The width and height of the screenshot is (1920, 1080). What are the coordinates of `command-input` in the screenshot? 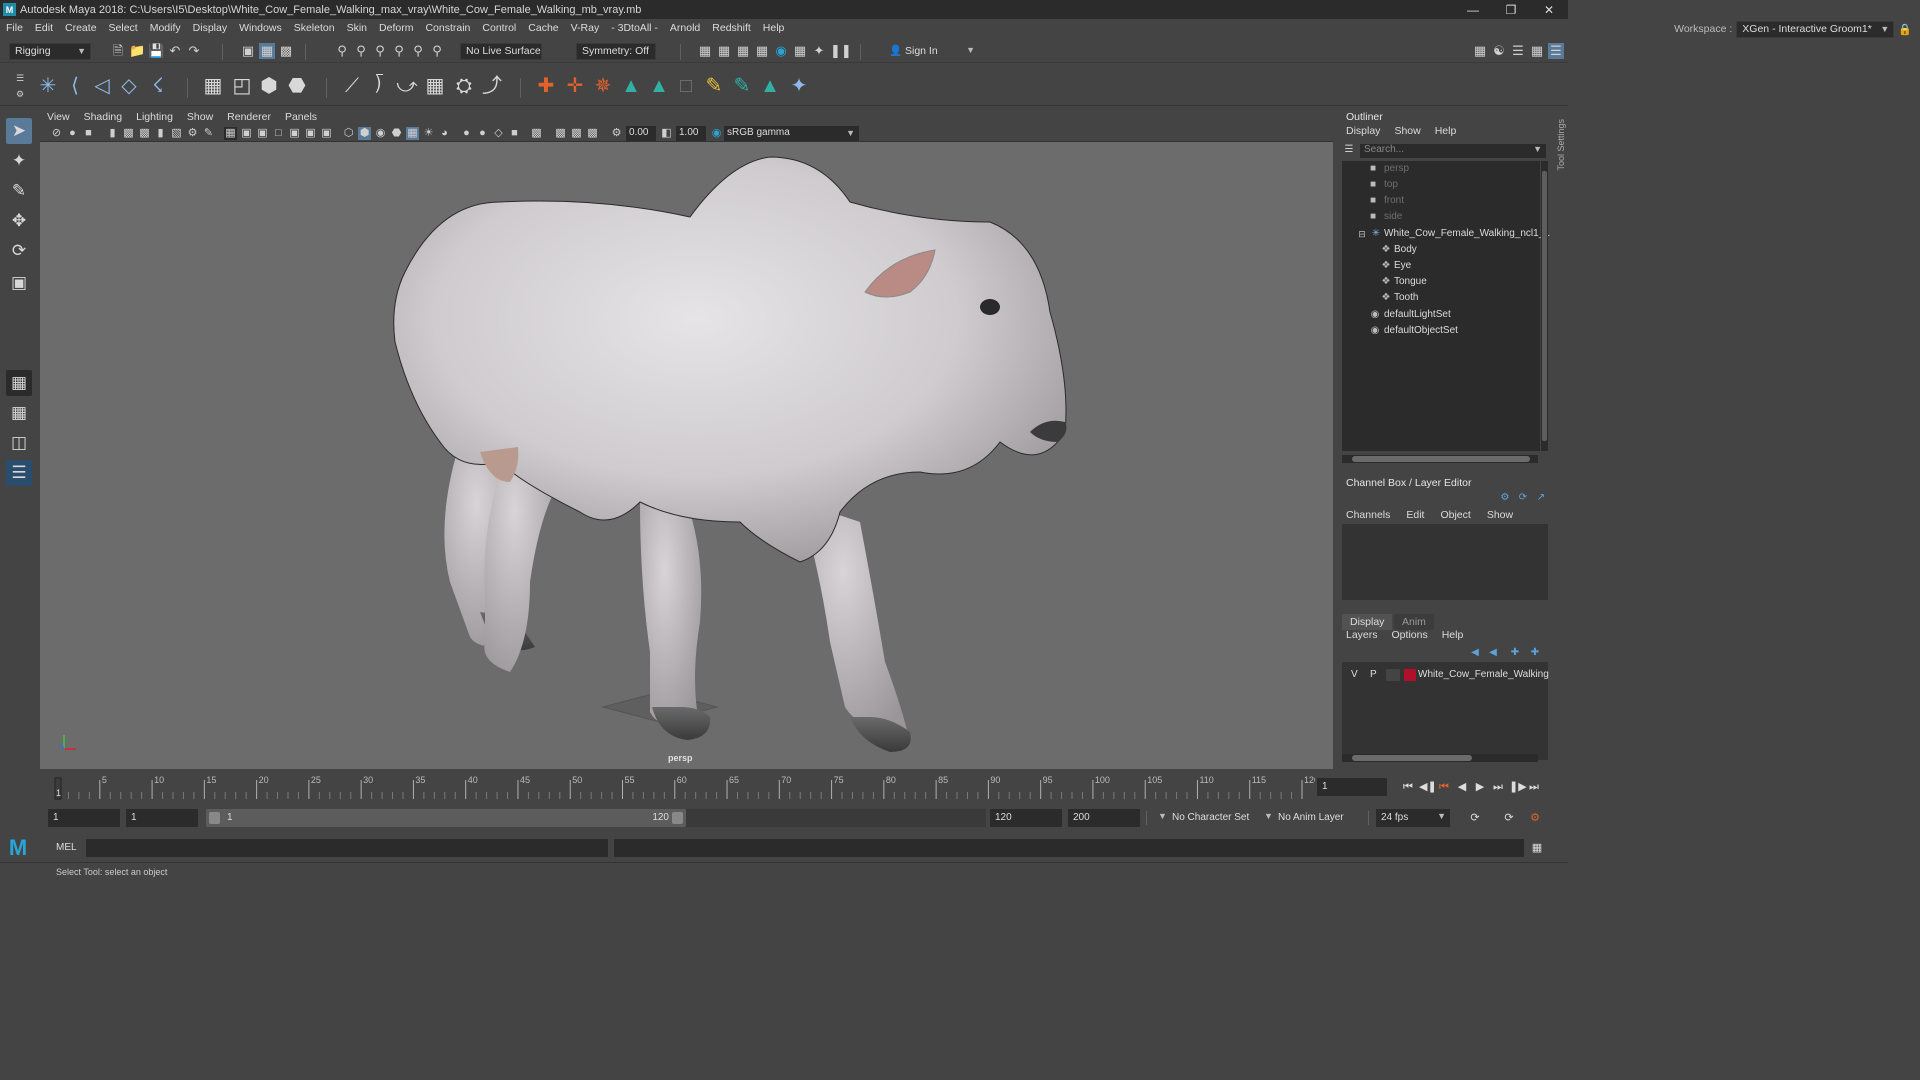 It's located at (347, 848).